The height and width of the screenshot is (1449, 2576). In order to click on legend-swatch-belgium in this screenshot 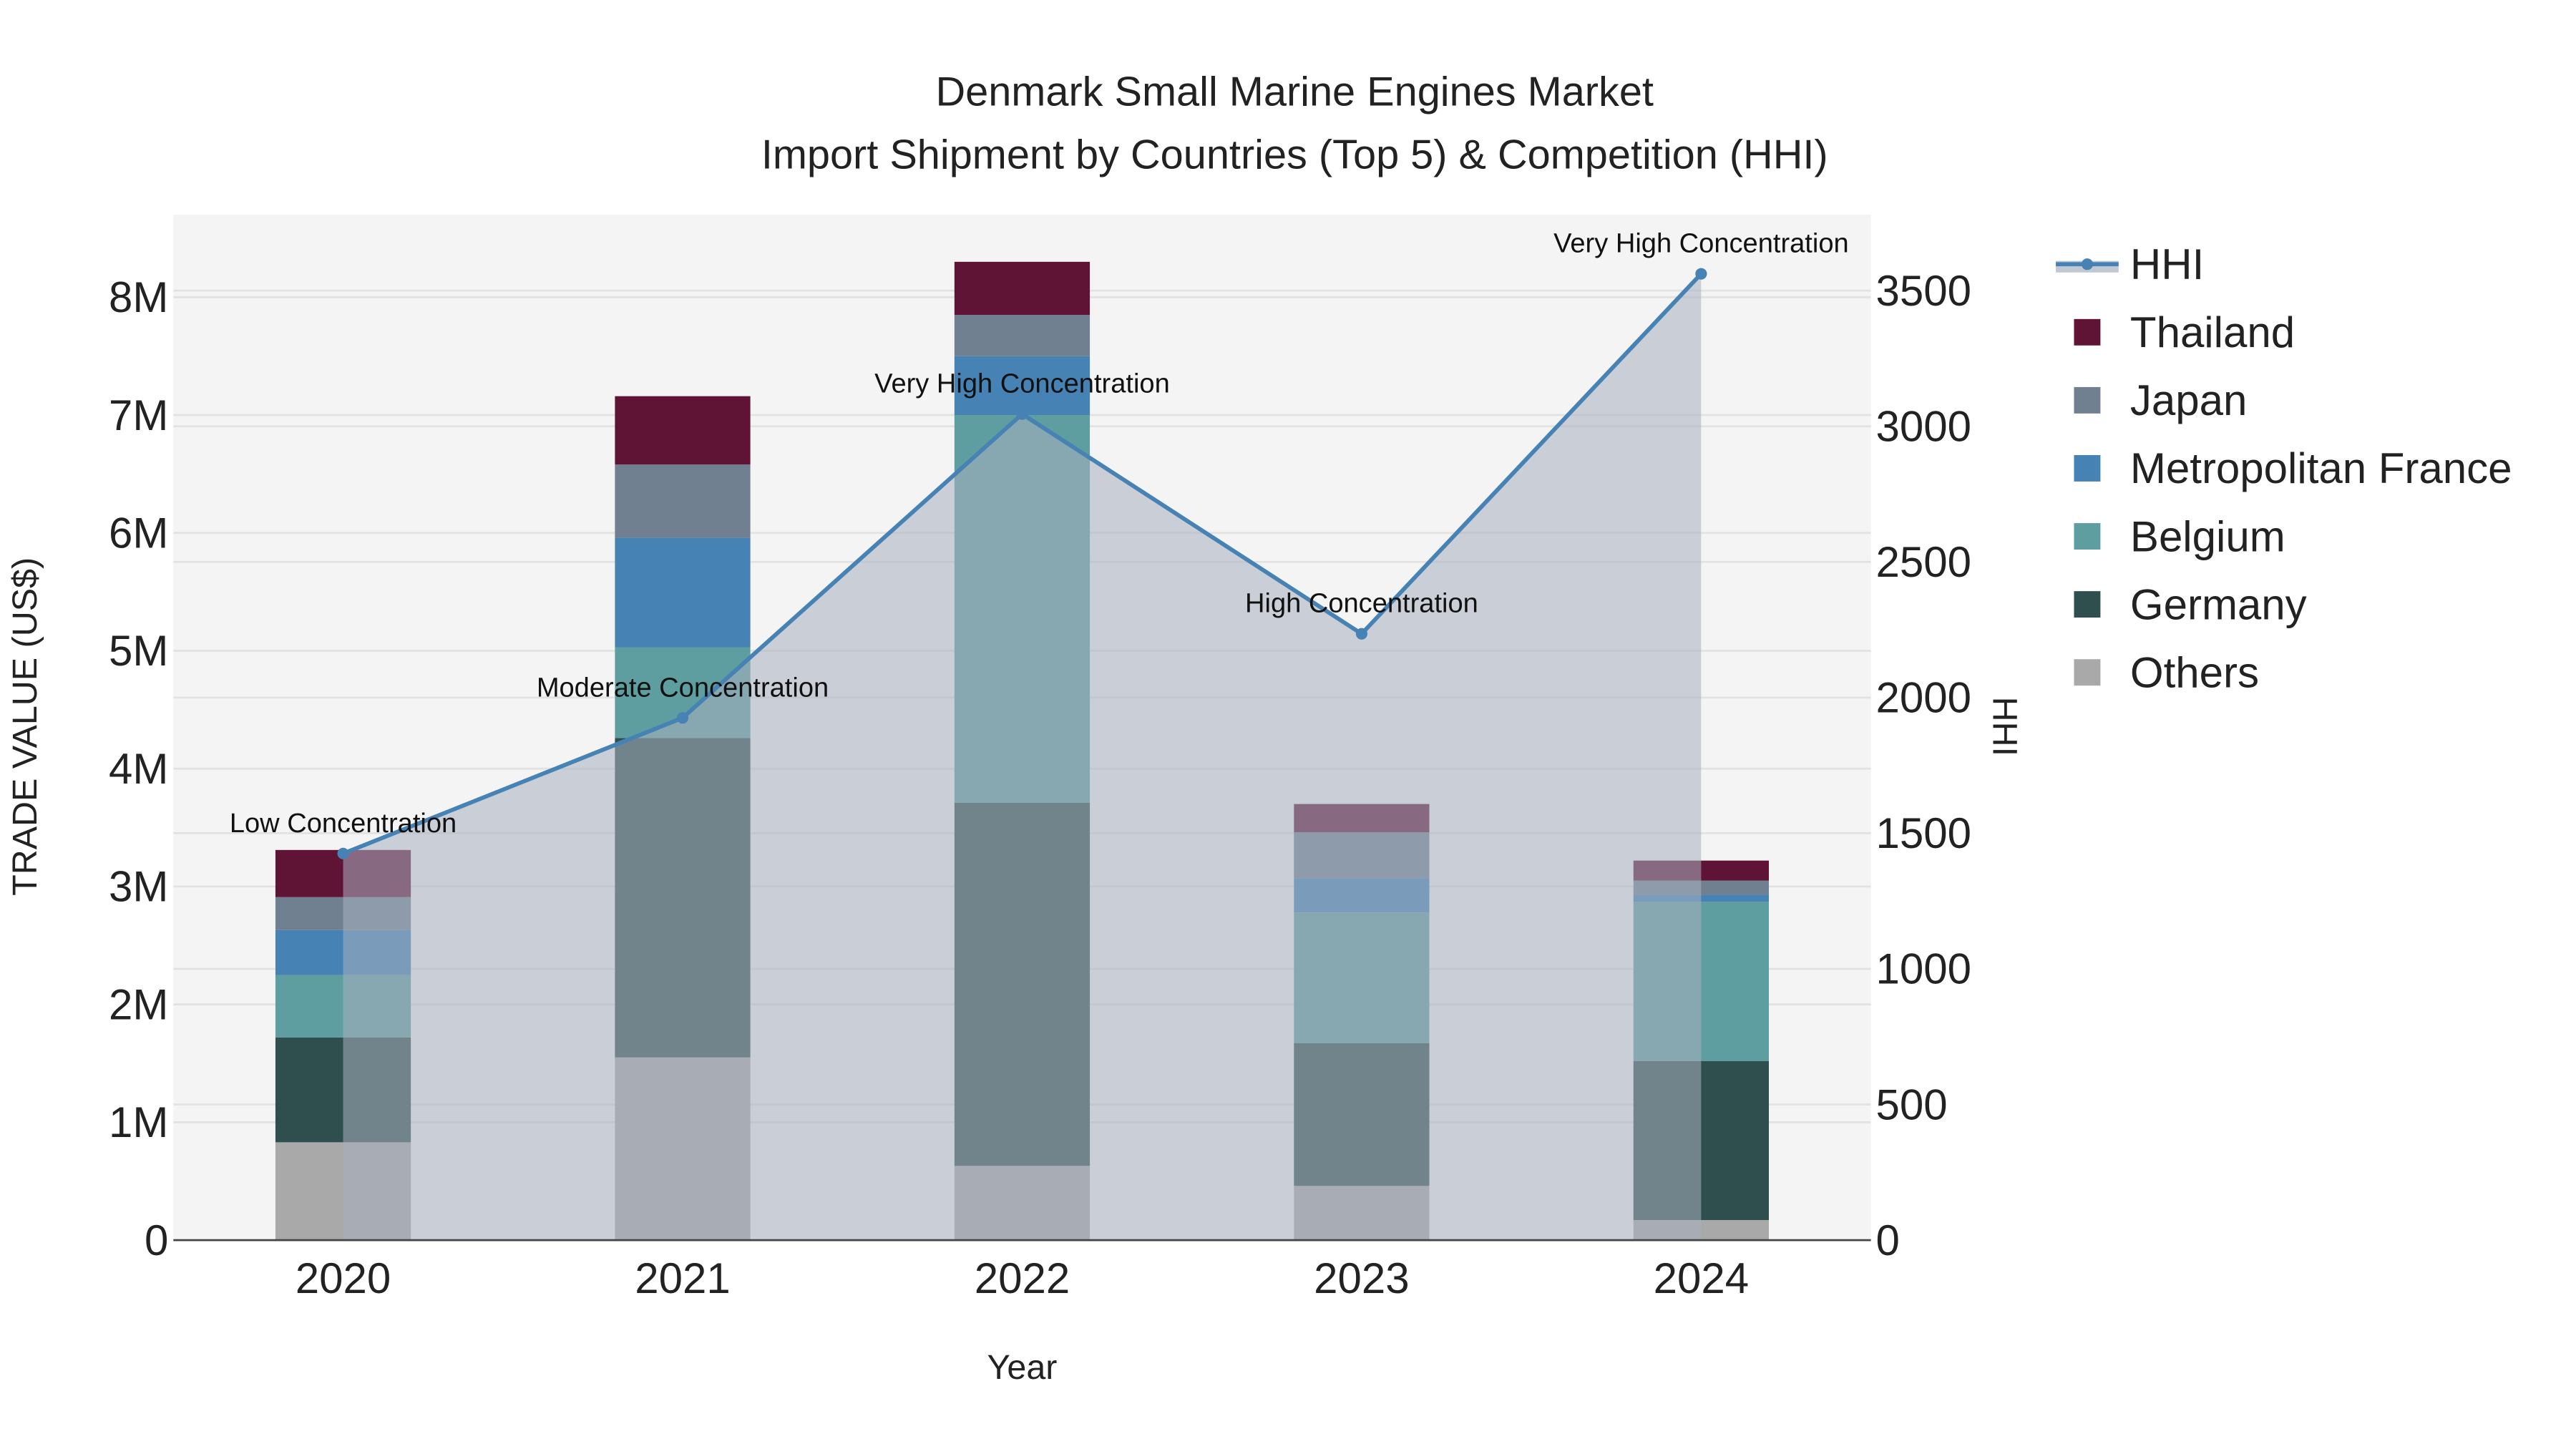, I will do `click(2087, 536)`.